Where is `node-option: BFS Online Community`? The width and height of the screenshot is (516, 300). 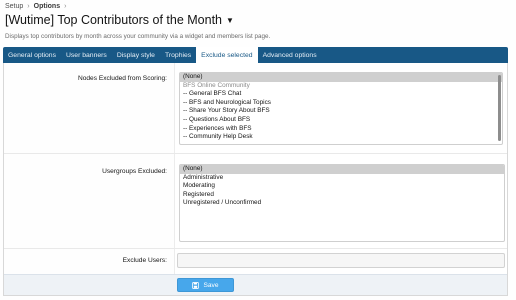 node-option: BFS Online Community is located at coordinates (341, 86).